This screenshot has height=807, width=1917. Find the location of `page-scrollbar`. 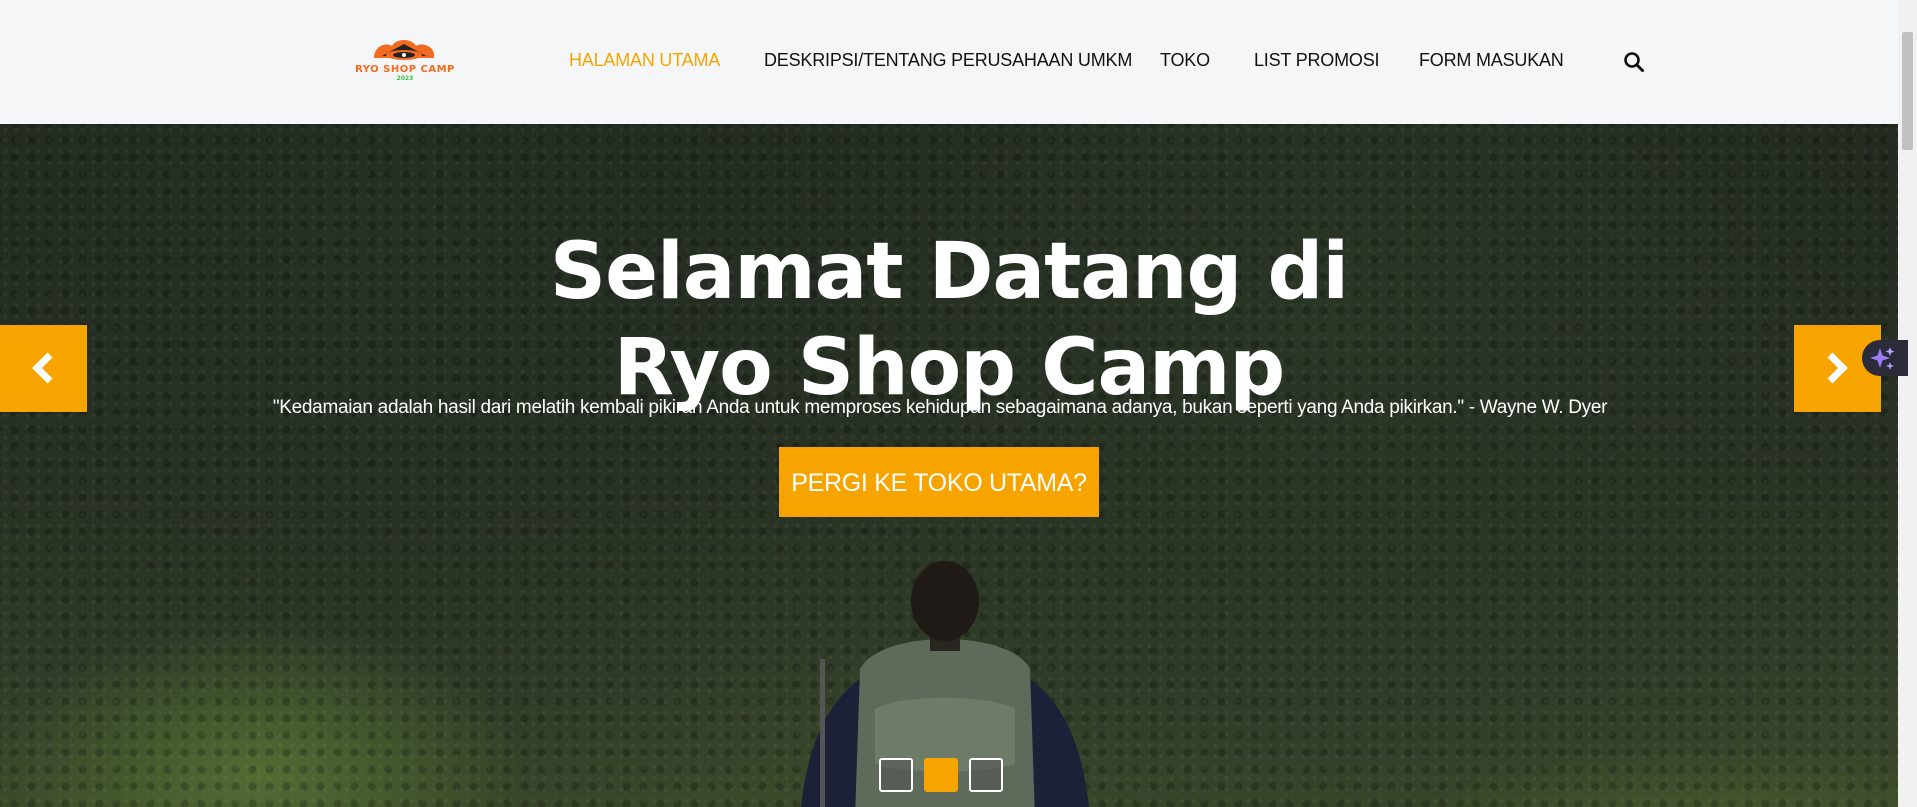

page-scrollbar is located at coordinates (1907, 403).